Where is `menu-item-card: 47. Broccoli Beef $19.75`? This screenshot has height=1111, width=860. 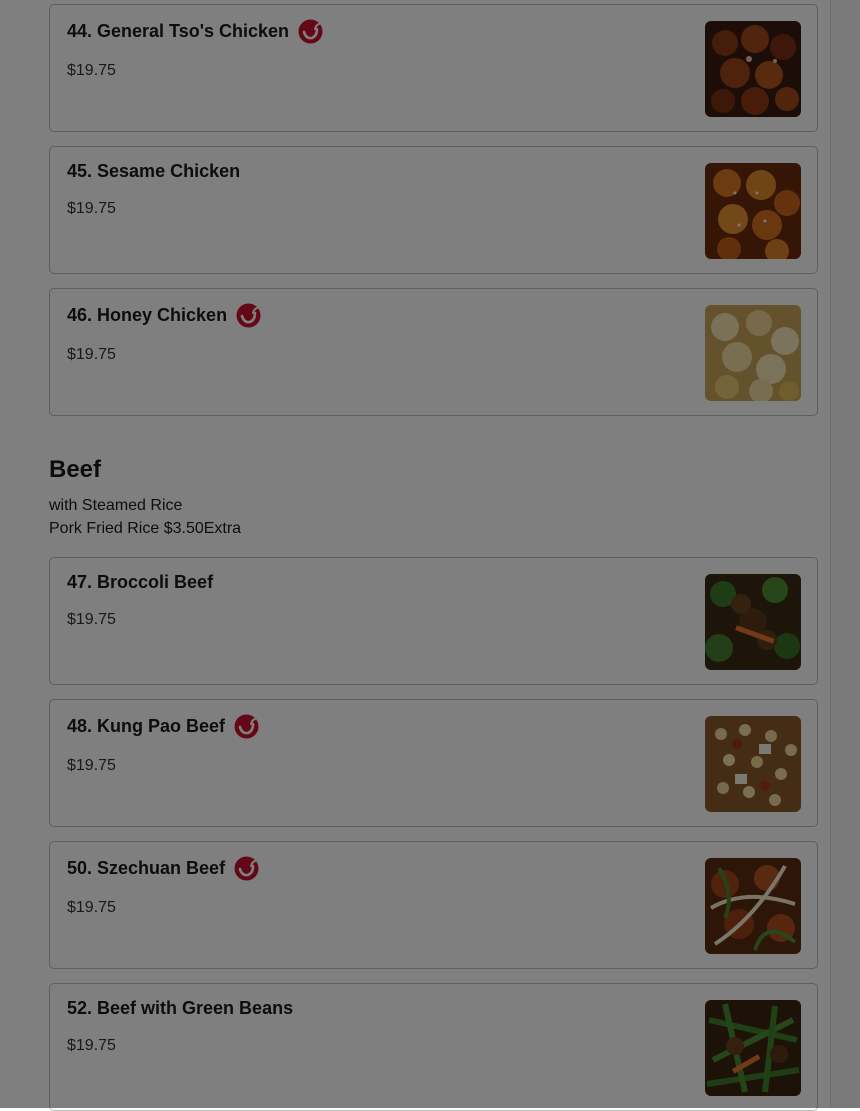
menu-item-card: 47. Broccoli Beef $19.75 is located at coordinates (433, 621).